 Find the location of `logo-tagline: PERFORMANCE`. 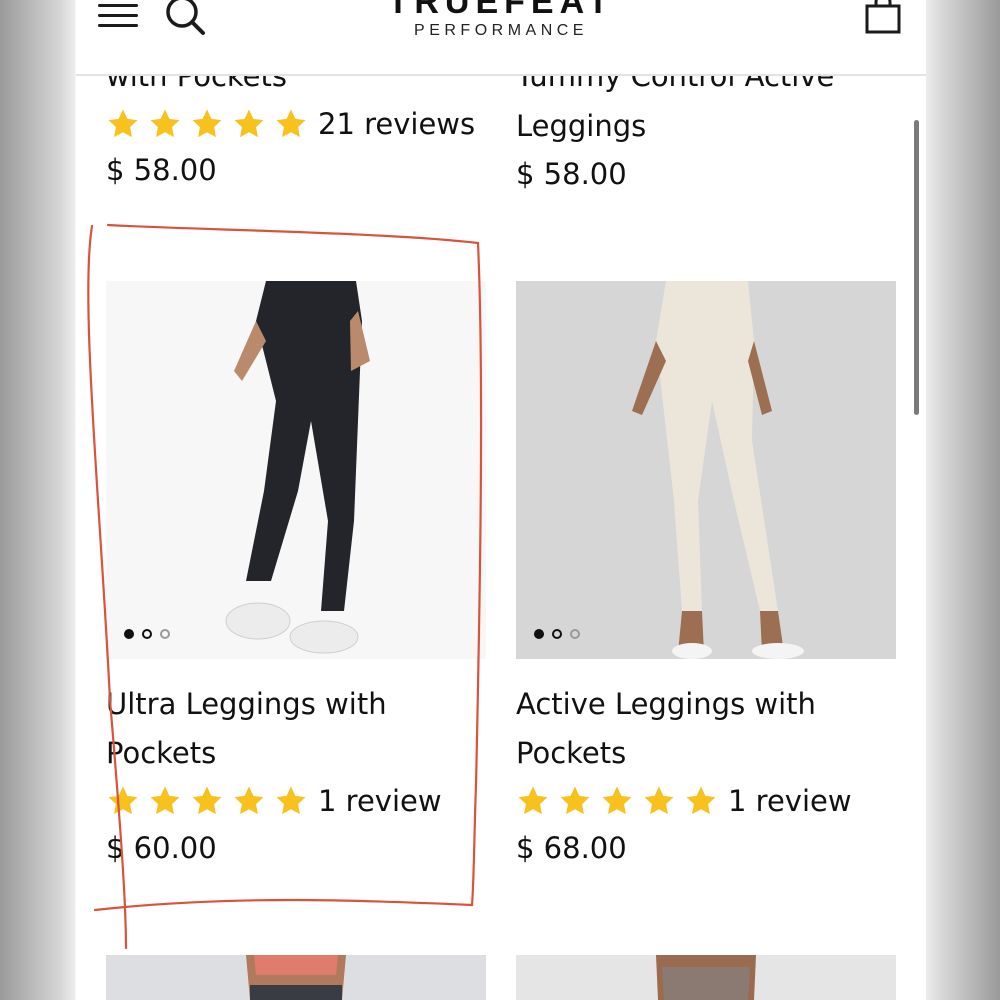

logo-tagline: PERFORMANCE is located at coordinates (501, 30).